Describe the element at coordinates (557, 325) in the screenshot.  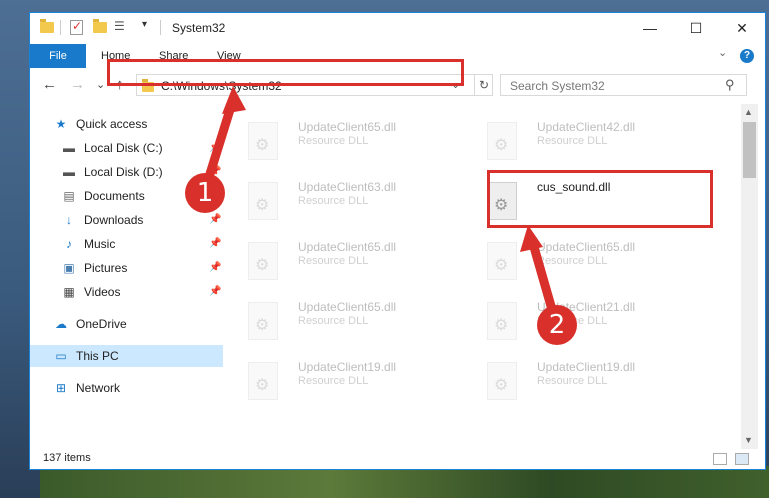
I see `step-2-badge: 2` at that location.